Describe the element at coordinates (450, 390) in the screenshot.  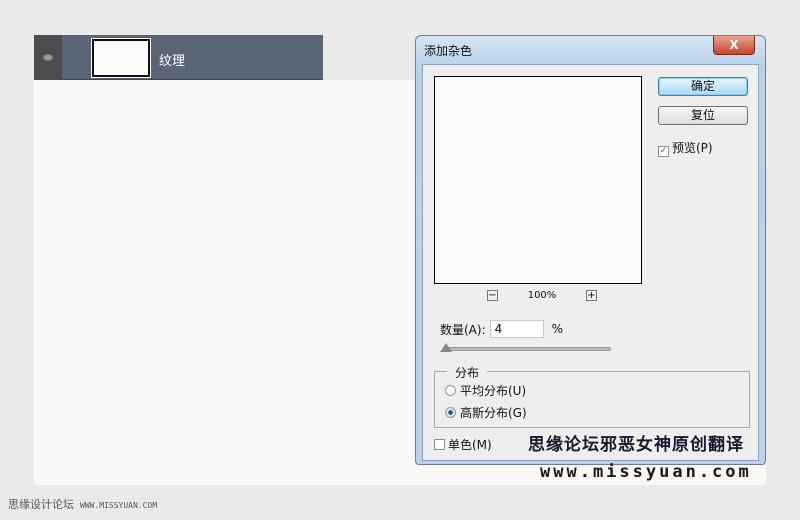
I see `radio-icon` at that location.